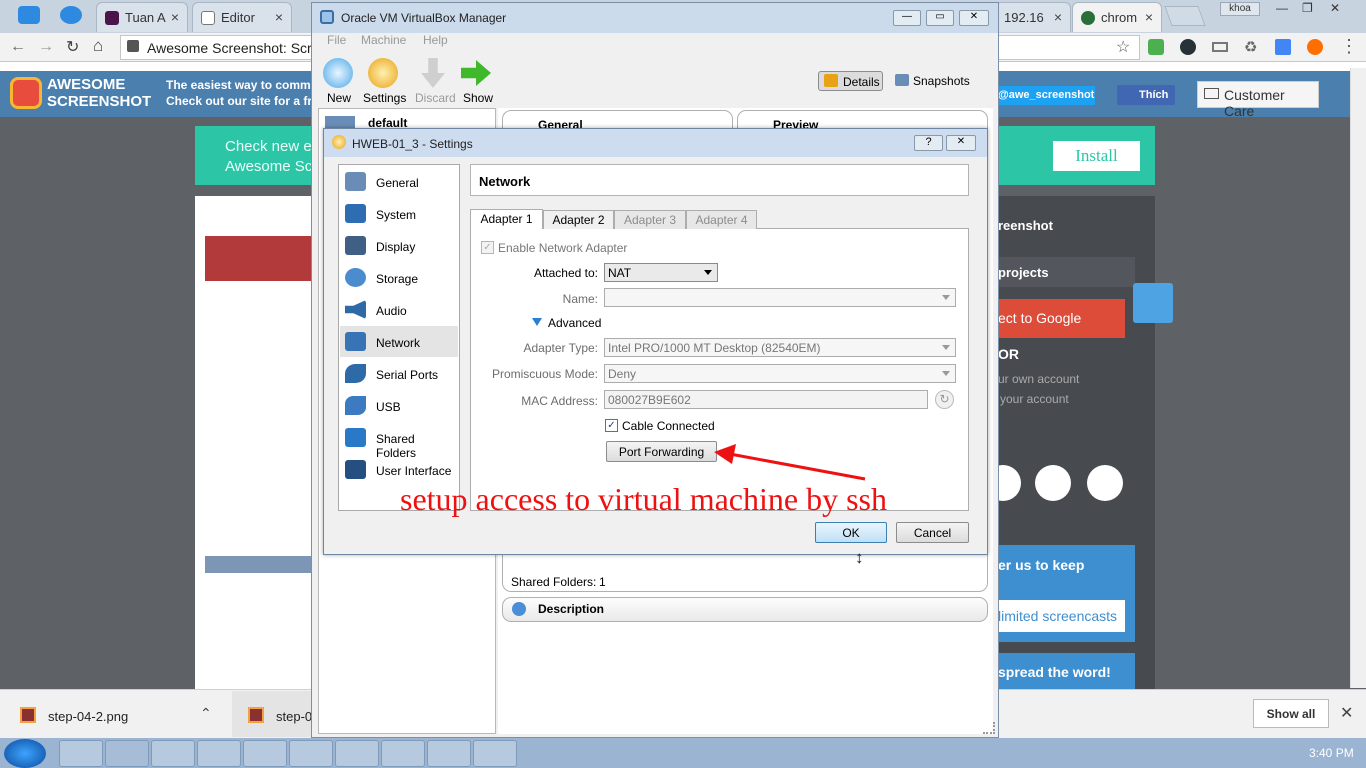 Image resolution: width=1366 pixels, height=768 pixels. I want to click on virtualbox-task, so click(81, 753).